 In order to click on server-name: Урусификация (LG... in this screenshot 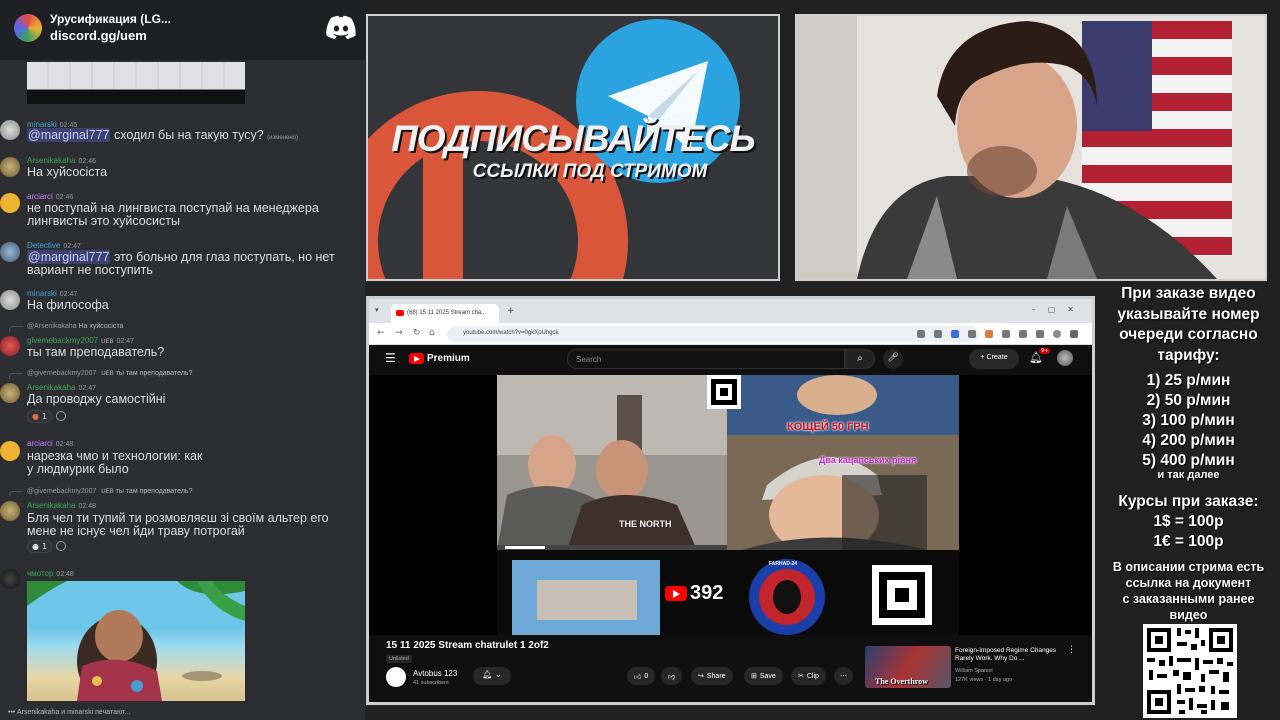, I will do `click(110, 19)`.